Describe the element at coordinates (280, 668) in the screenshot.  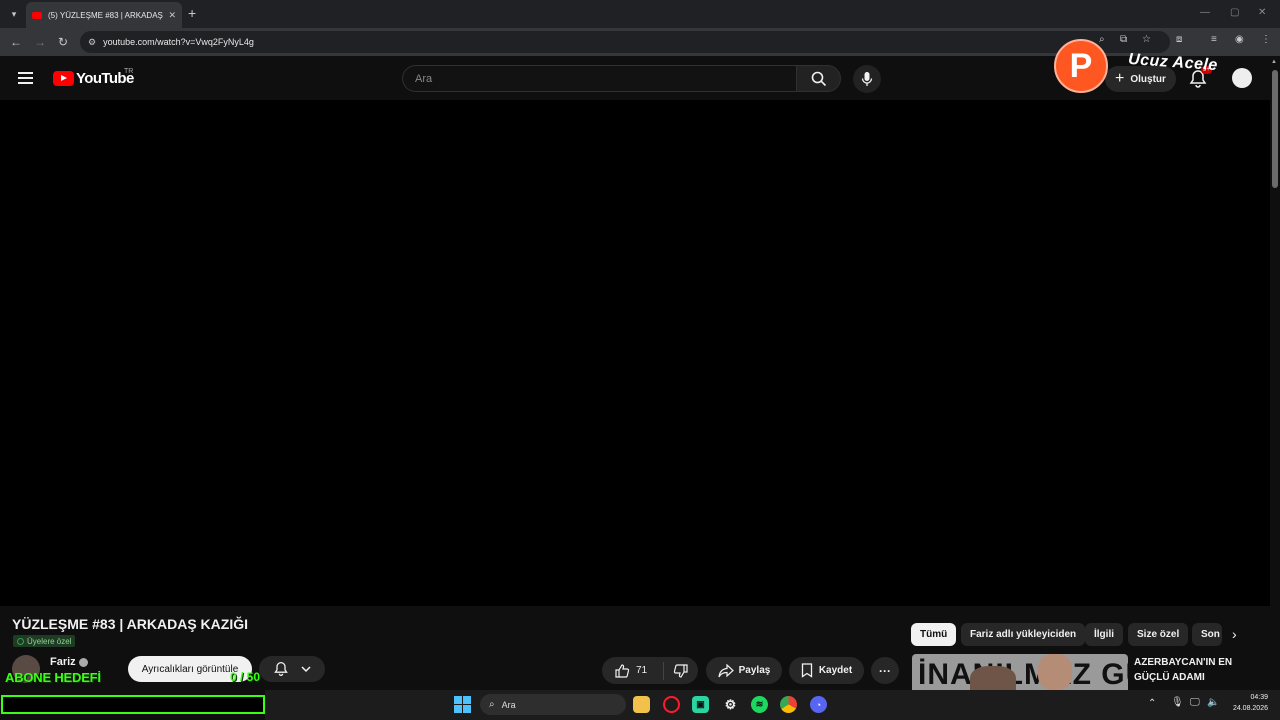
I see `bell-icon` at that location.